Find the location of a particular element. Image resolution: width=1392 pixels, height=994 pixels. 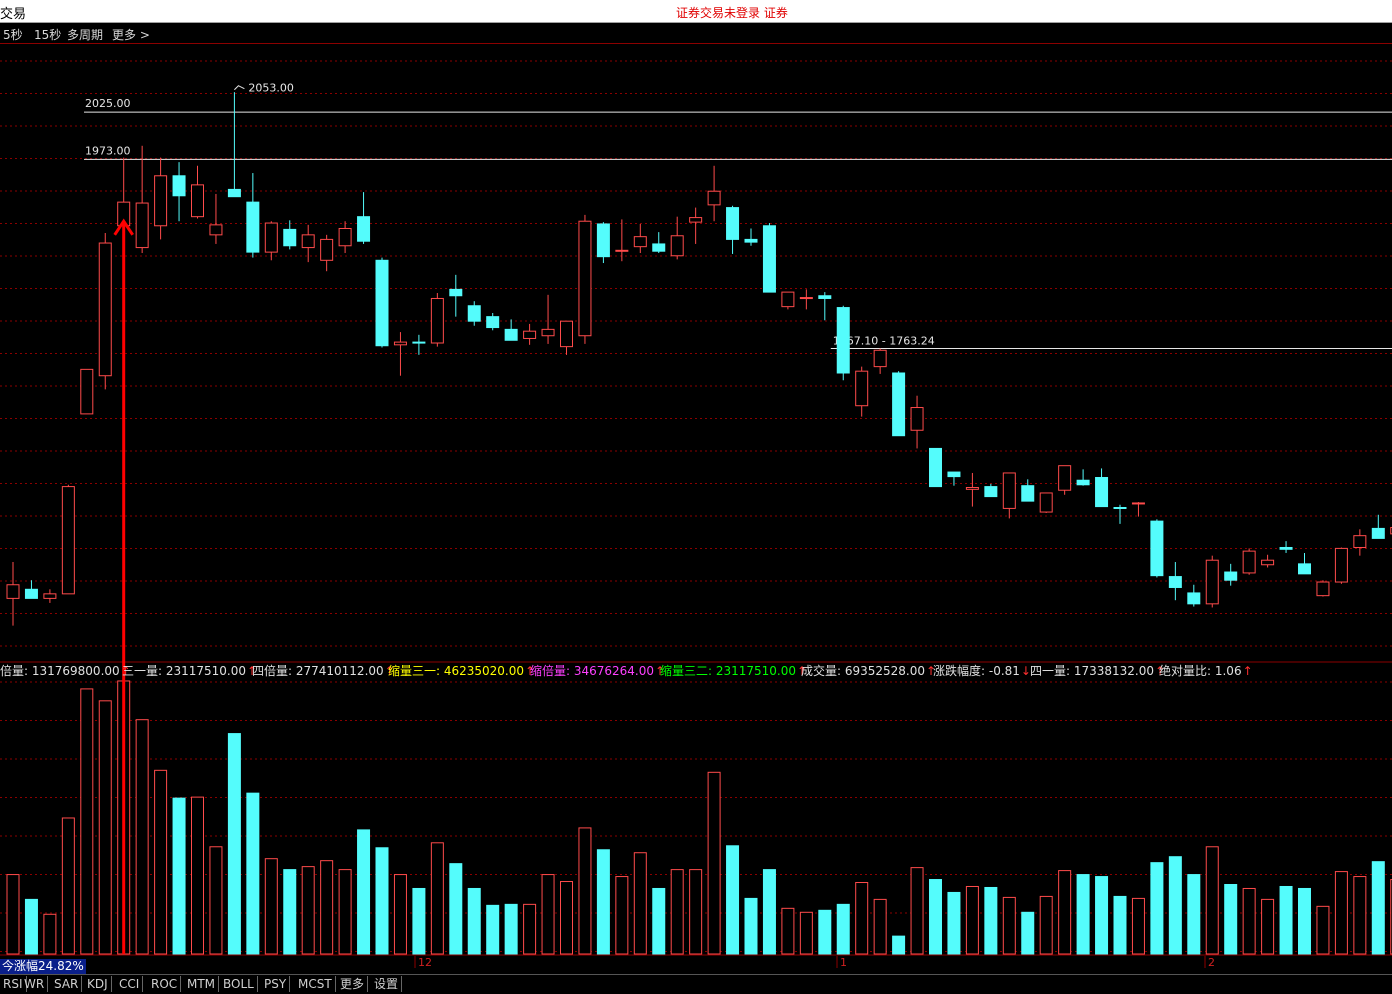

indicator-tab-cci: CCI is located at coordinates (130, 984).